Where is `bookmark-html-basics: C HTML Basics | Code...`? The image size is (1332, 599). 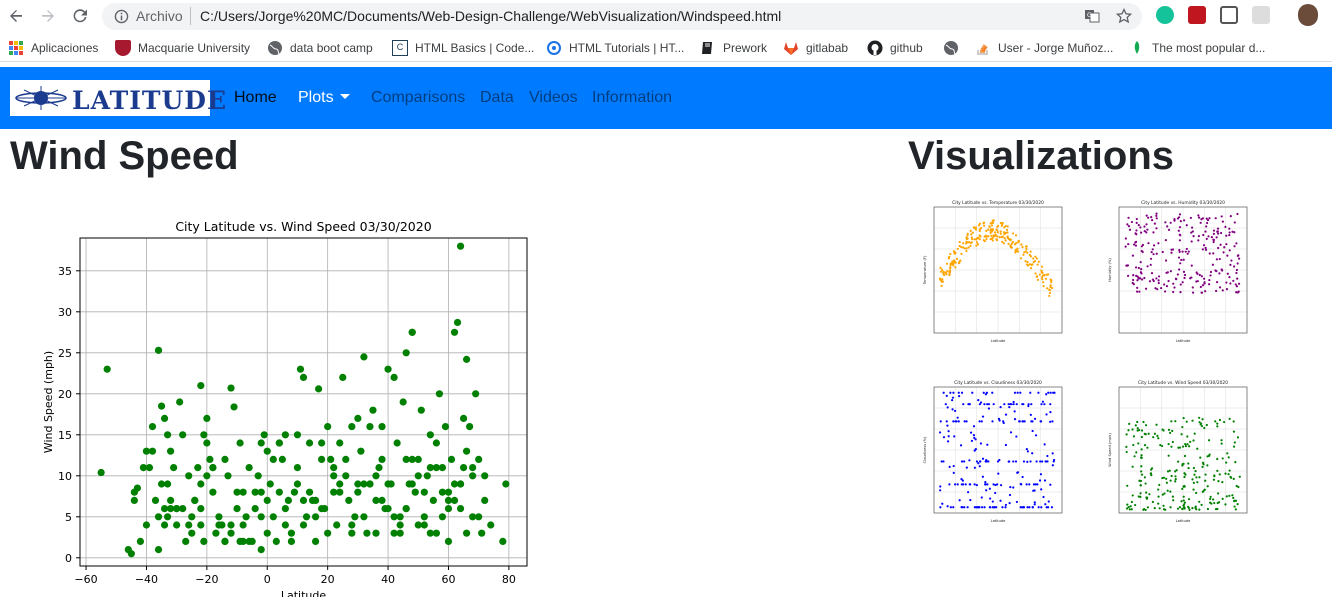
bookmark-html-basics: C HTML Basics | Code... is located at coordinates (463, 48).